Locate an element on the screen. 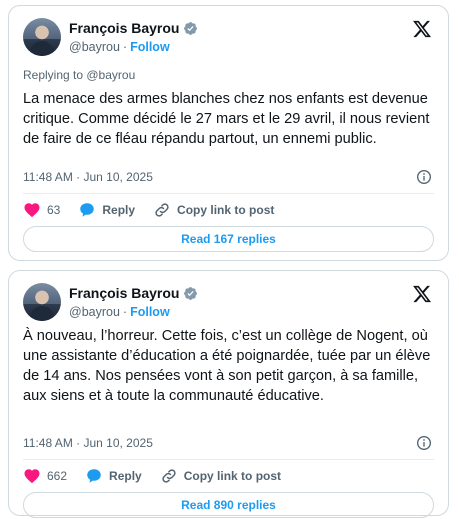 Image resolution: width=459 pixels, height=519 pixels. read-replies-button: Read 890 replies is located at coordinates (228, 505).